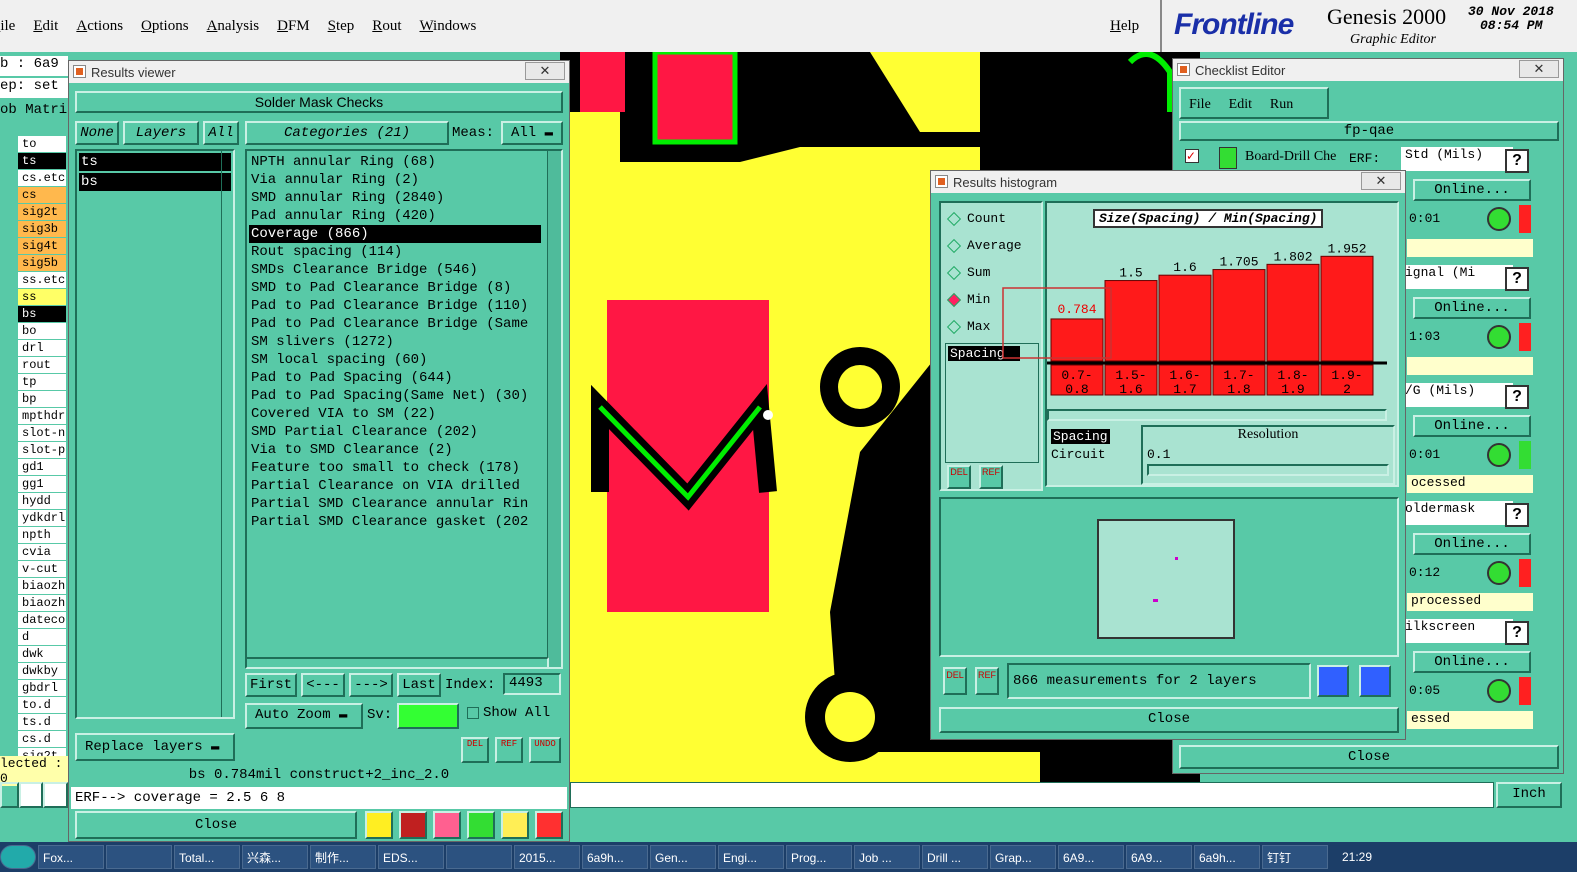  I want to click on job-layer-item: d, so click(42, 637).